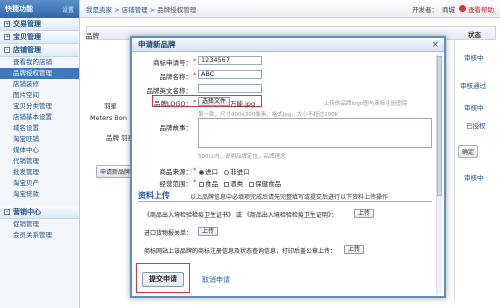  Describe the element at coordinates (364, 213) in the screenshot. I see `doc1-upload-button: 上传` at that location.